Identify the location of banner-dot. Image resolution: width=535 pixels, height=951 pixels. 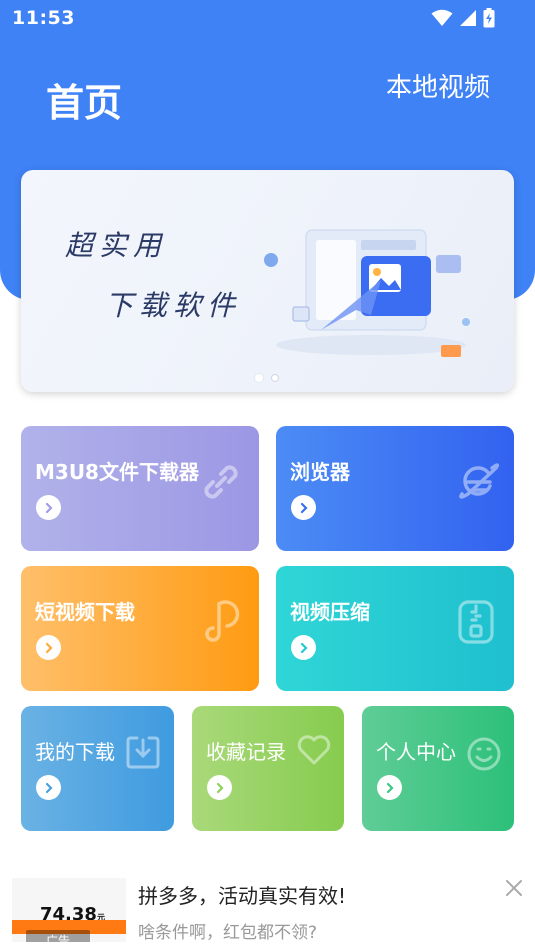
(275, 378).